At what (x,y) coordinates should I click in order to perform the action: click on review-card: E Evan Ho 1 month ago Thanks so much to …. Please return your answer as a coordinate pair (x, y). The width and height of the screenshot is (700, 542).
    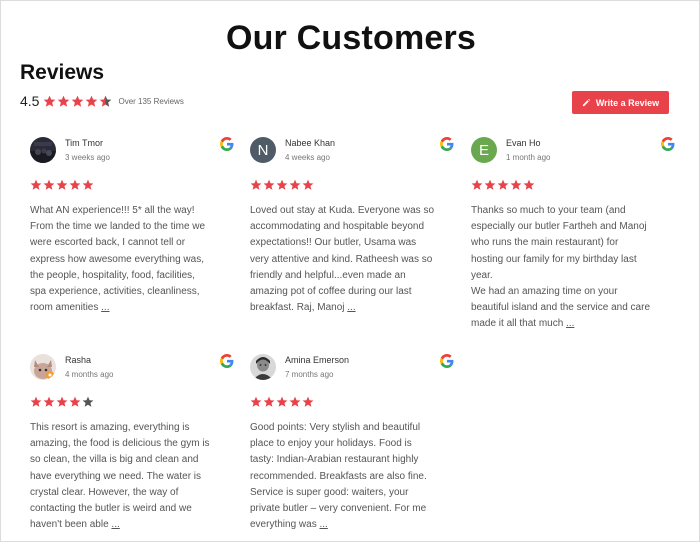
    Looking at the image, I should click on (573, 233).